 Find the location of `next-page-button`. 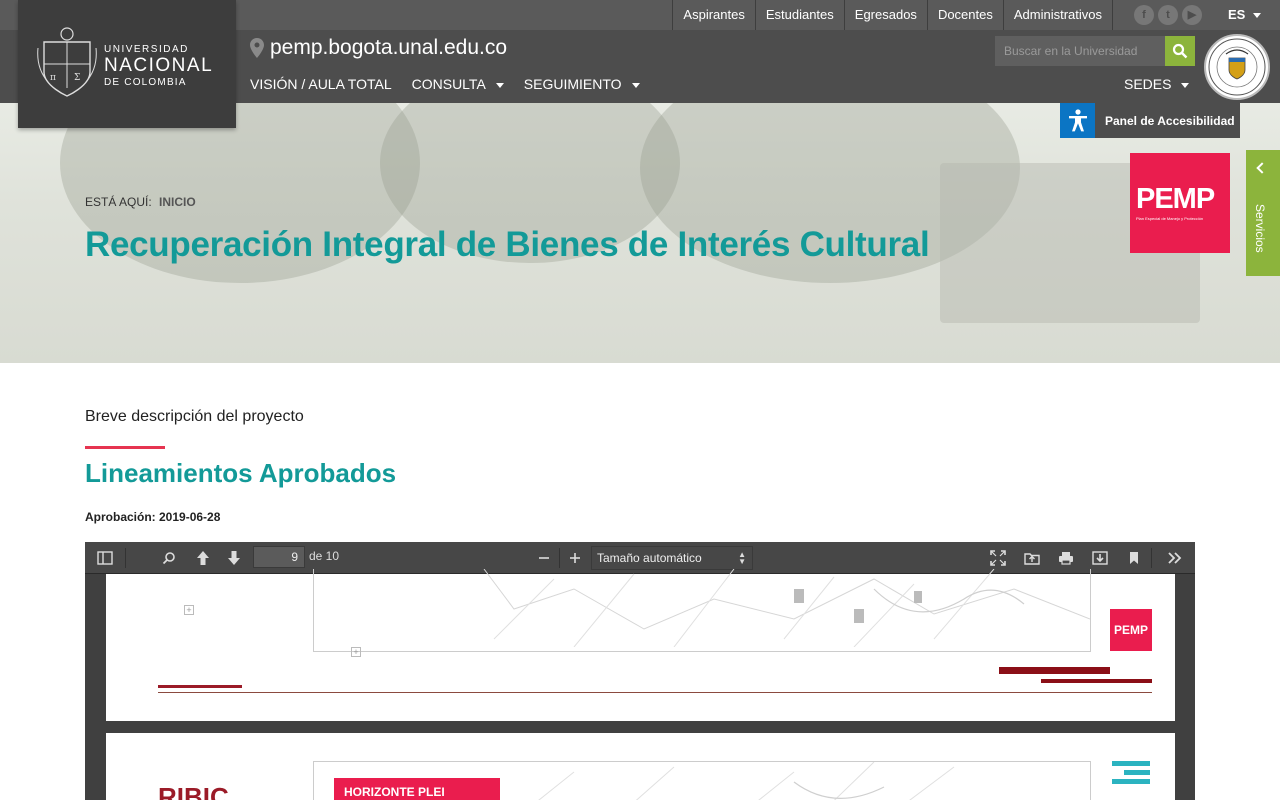

next-page-button is located at coordinates (234, 558).